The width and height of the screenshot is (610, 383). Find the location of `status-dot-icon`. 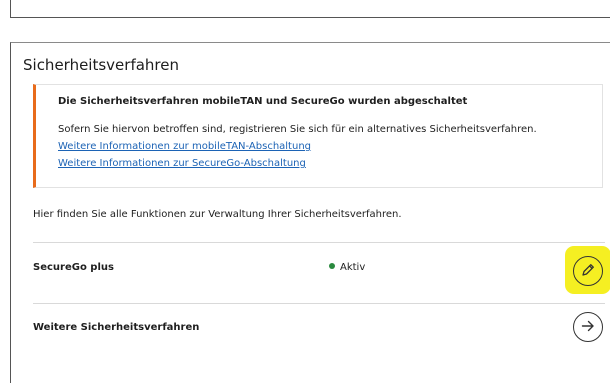

status-dot-icon is located at coordinates (332, 266).